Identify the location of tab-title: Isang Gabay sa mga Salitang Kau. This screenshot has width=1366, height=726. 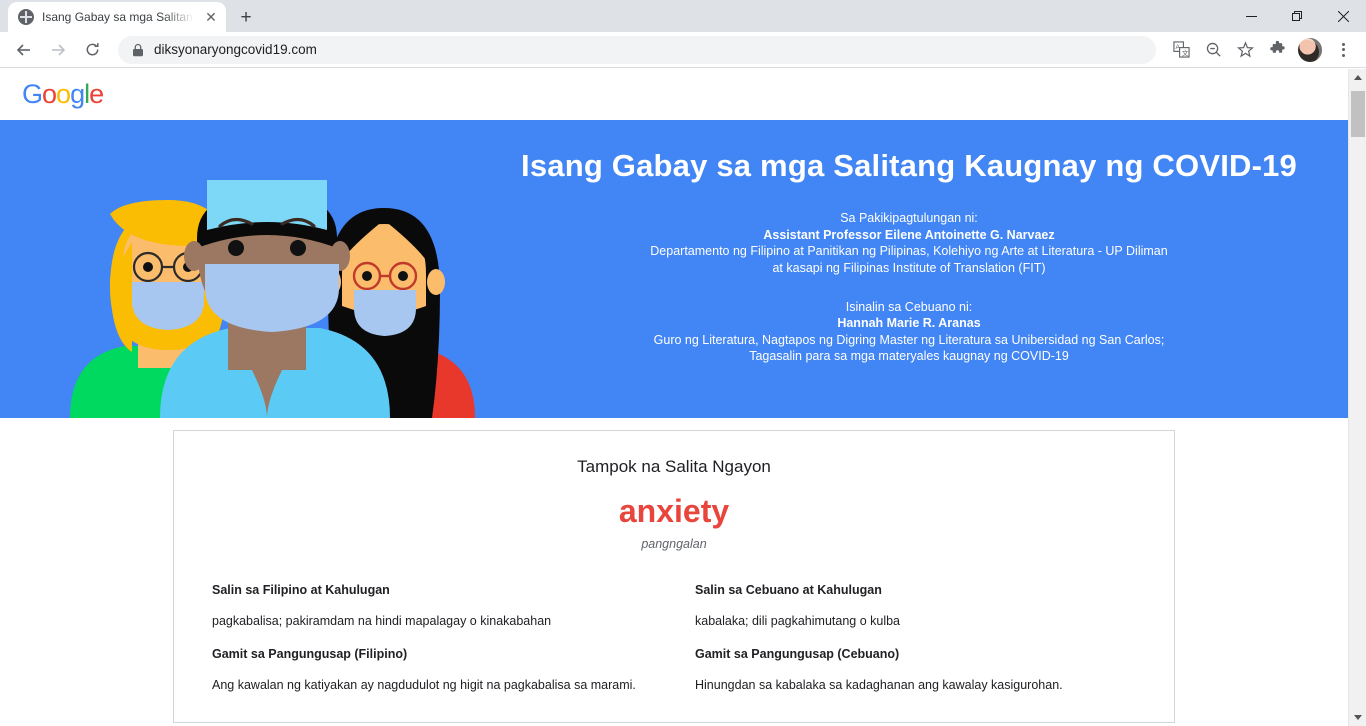
(118, 17).